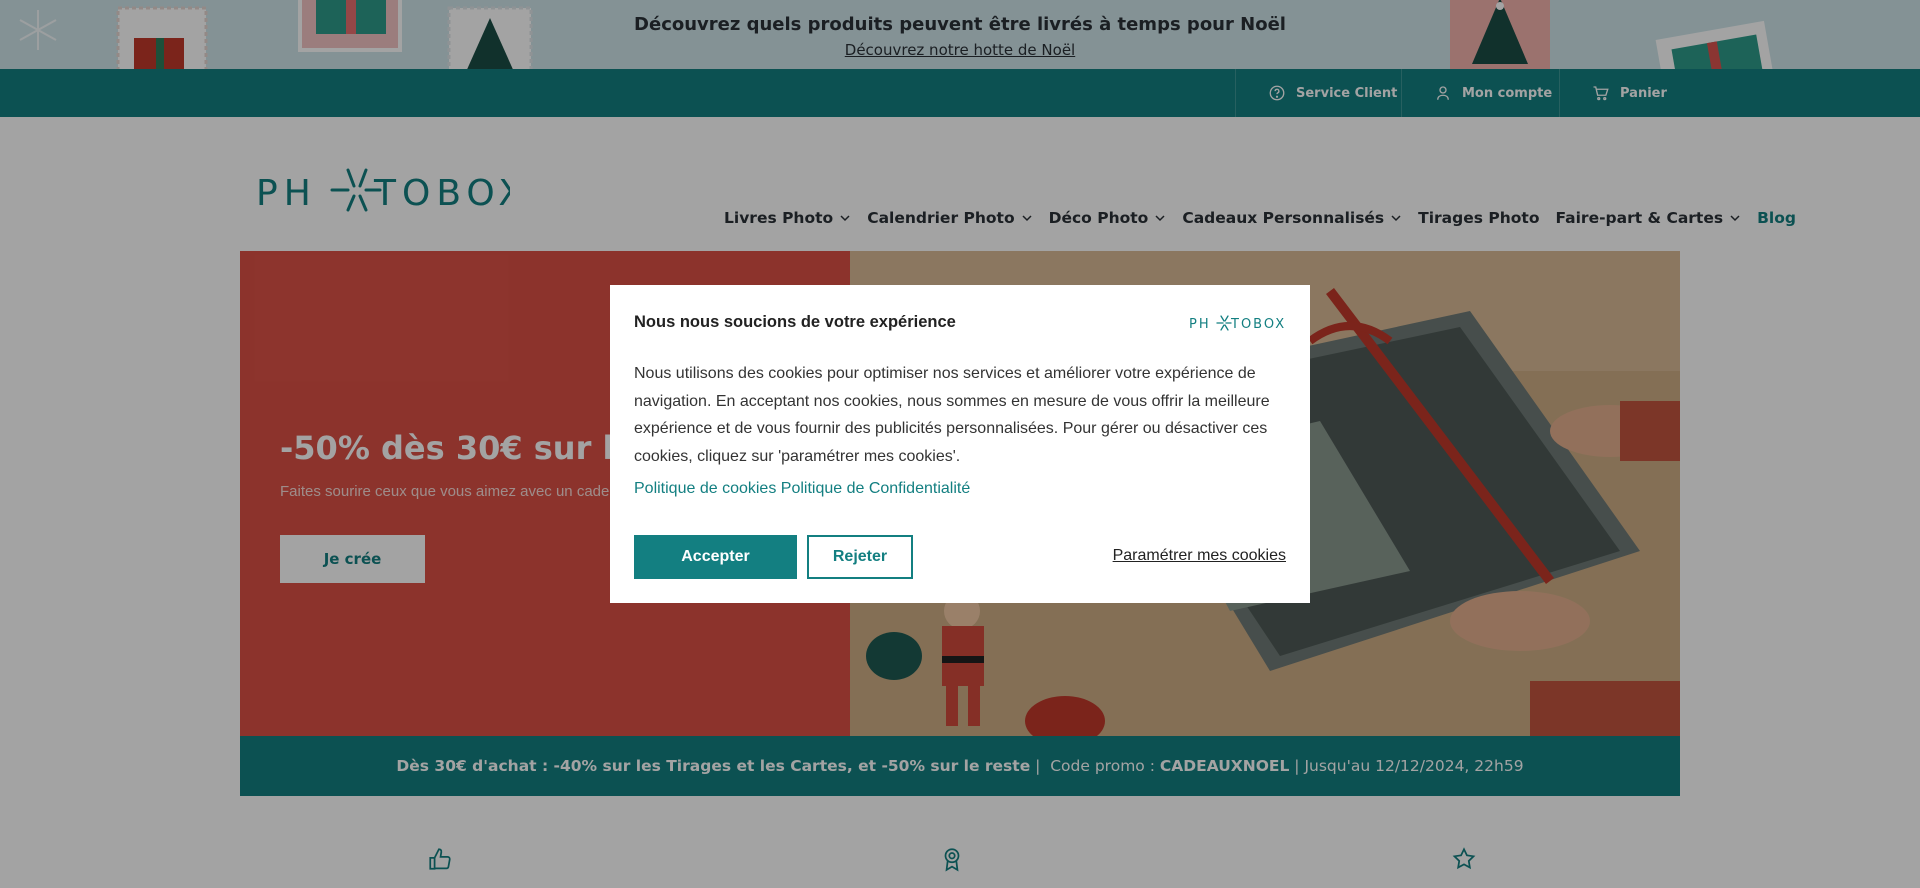 The width and height of the screenshot is (1920, 888). Describe the element at coordinates (875, 488) in the screenshot. I see `privacy-policy-link: Politique de Confidentialité` at that location.